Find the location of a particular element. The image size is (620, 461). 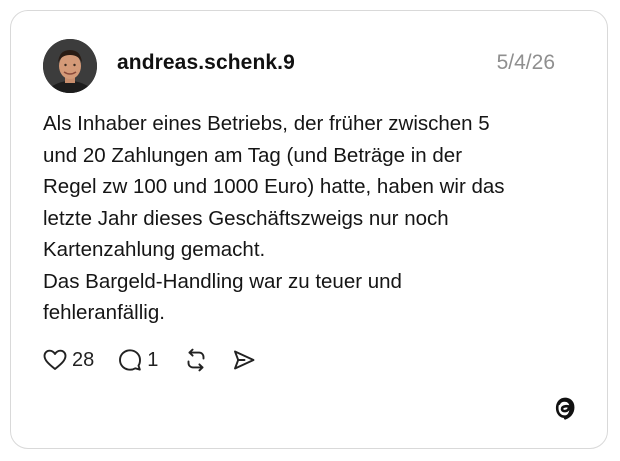

repost-button is located at coordinates (196, 360).